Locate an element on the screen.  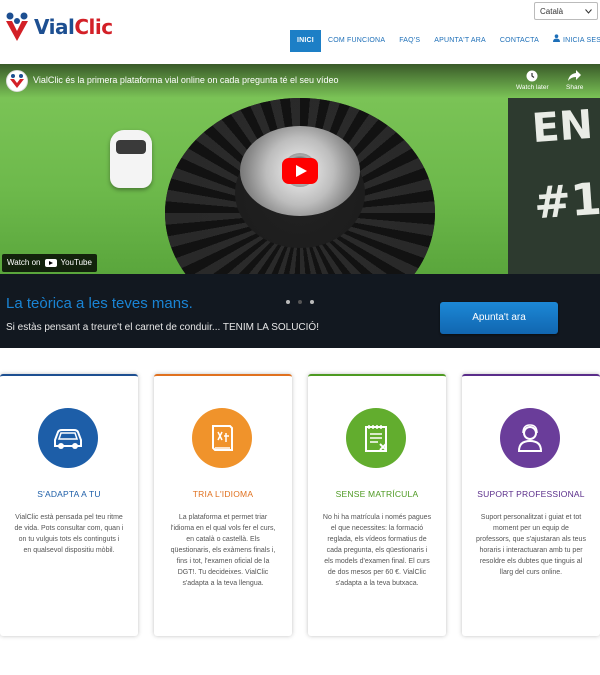
chevron-down-icon is located at coordinates (588, 11).